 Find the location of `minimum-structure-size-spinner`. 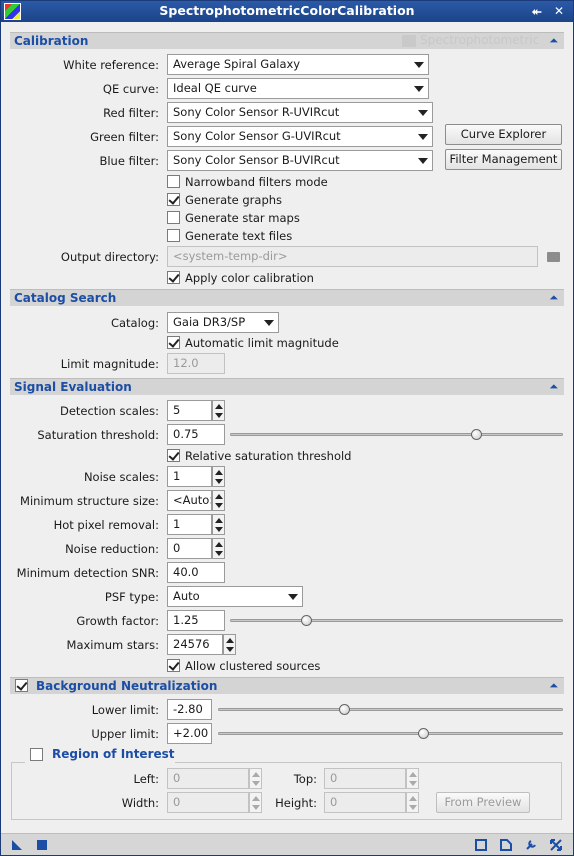

minimum-structure-size-spinner is located at coordinates (218, 500).